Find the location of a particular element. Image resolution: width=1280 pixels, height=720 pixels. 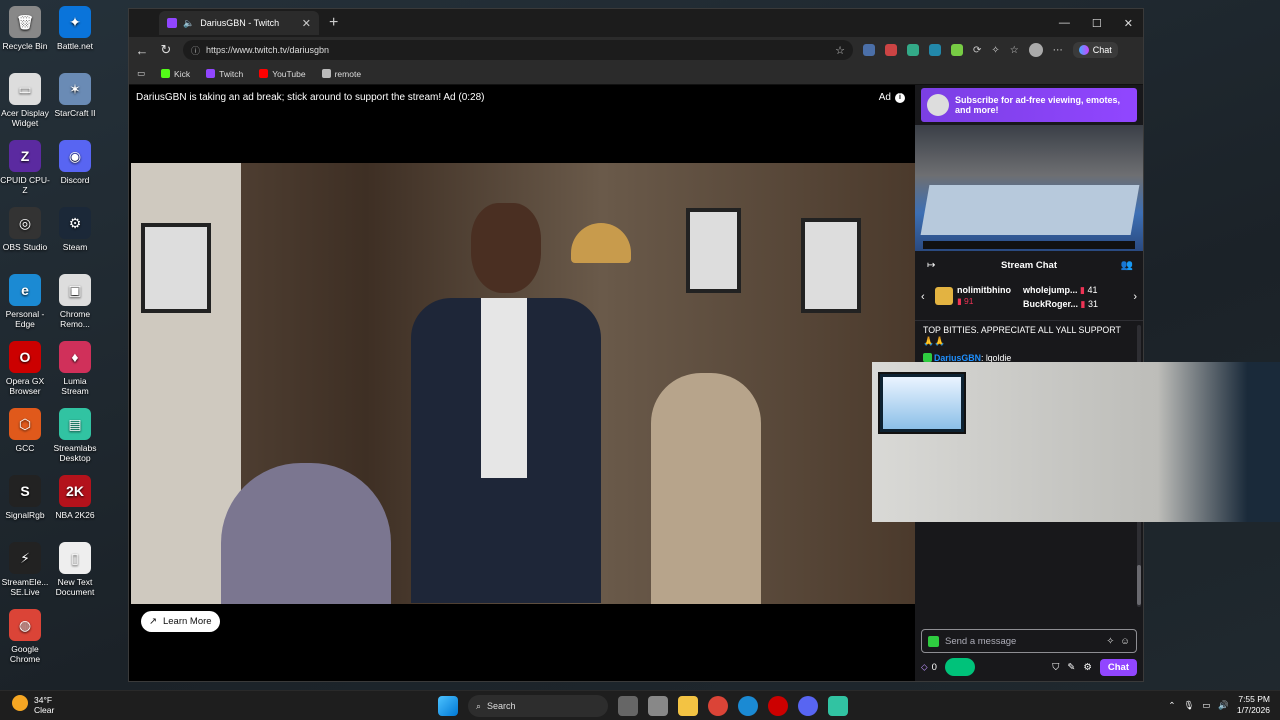

copilot-chat-button: Chat is located at coordinates (1095, 50).